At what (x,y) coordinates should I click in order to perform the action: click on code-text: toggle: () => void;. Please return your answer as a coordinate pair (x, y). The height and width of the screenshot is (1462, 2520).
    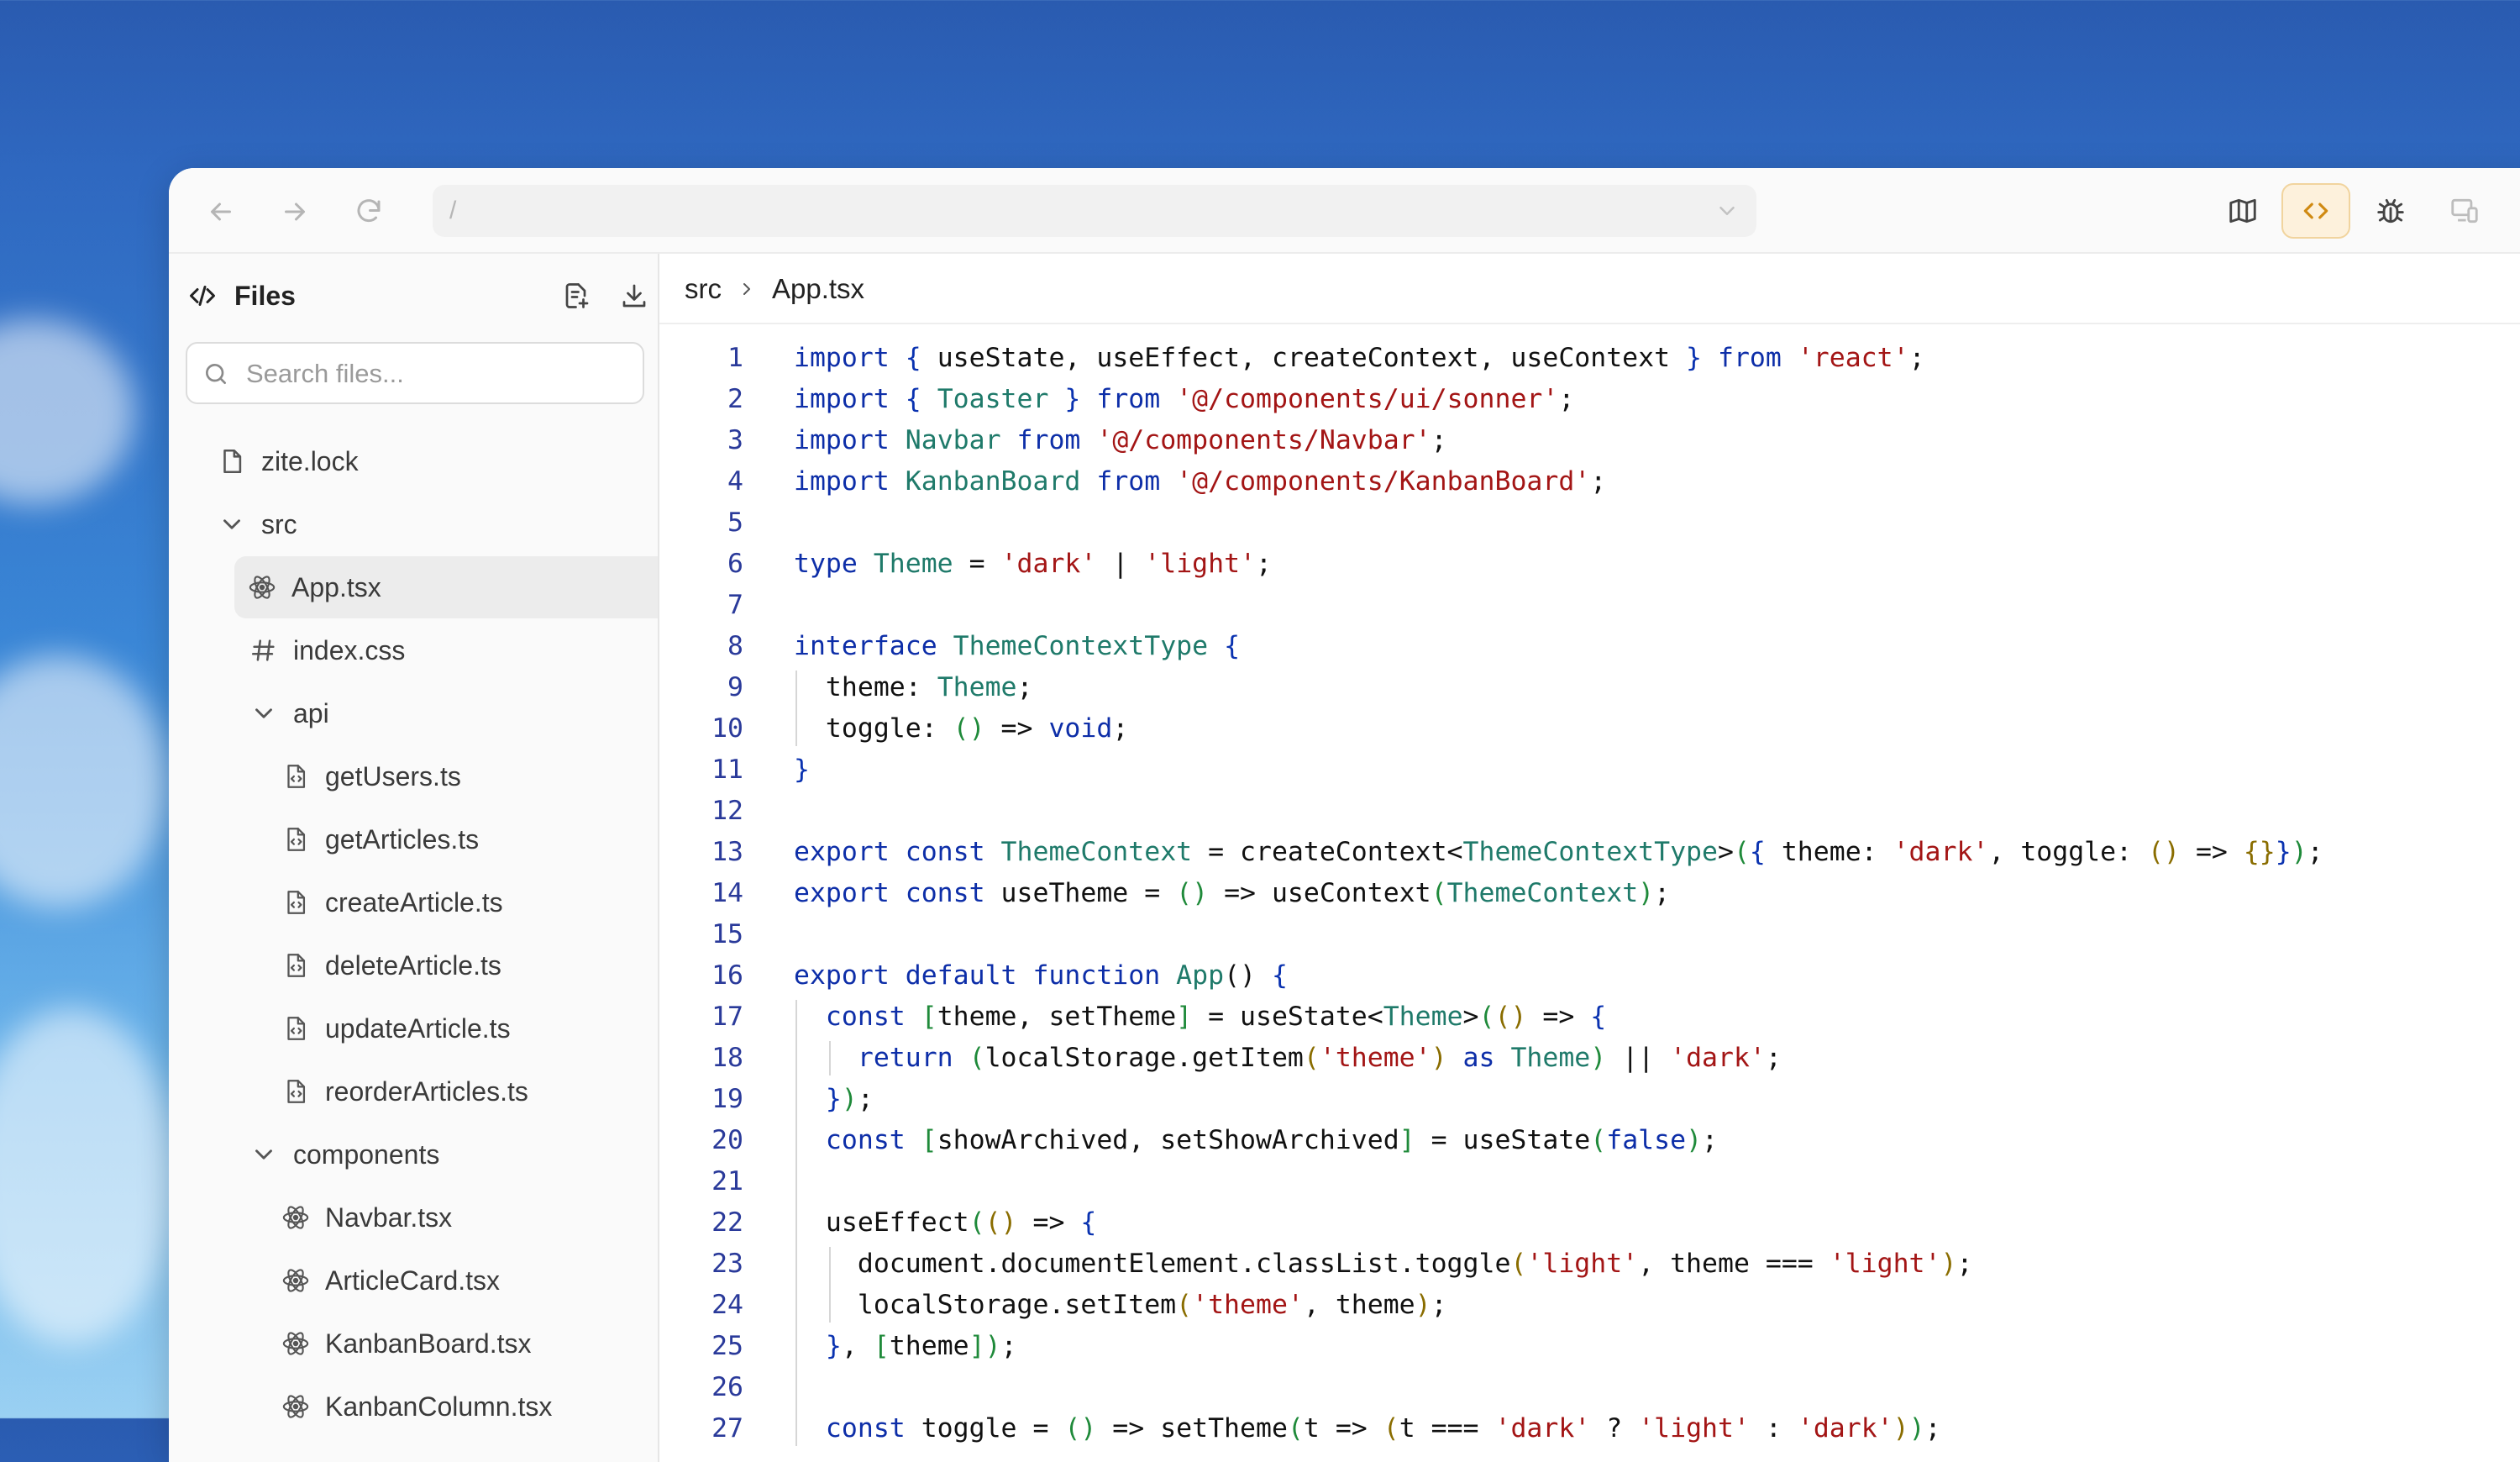
    Looking at the image, I should click on (961, 729).